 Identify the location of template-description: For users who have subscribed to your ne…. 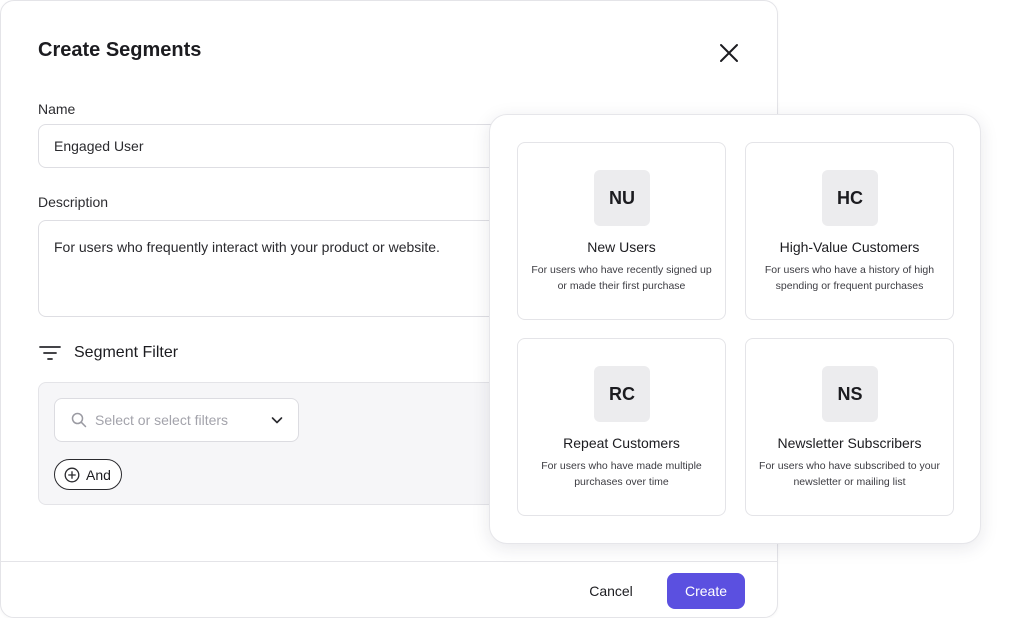
(849, 474).